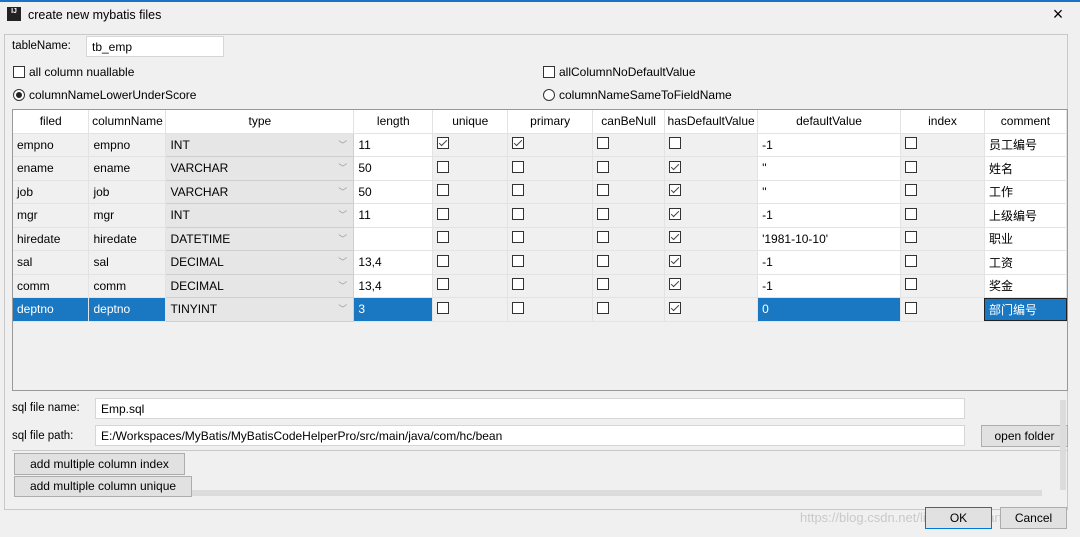  Describe the element at coordinates (393, 122) in the screenshot. I see `column-header-length: length` at that location.